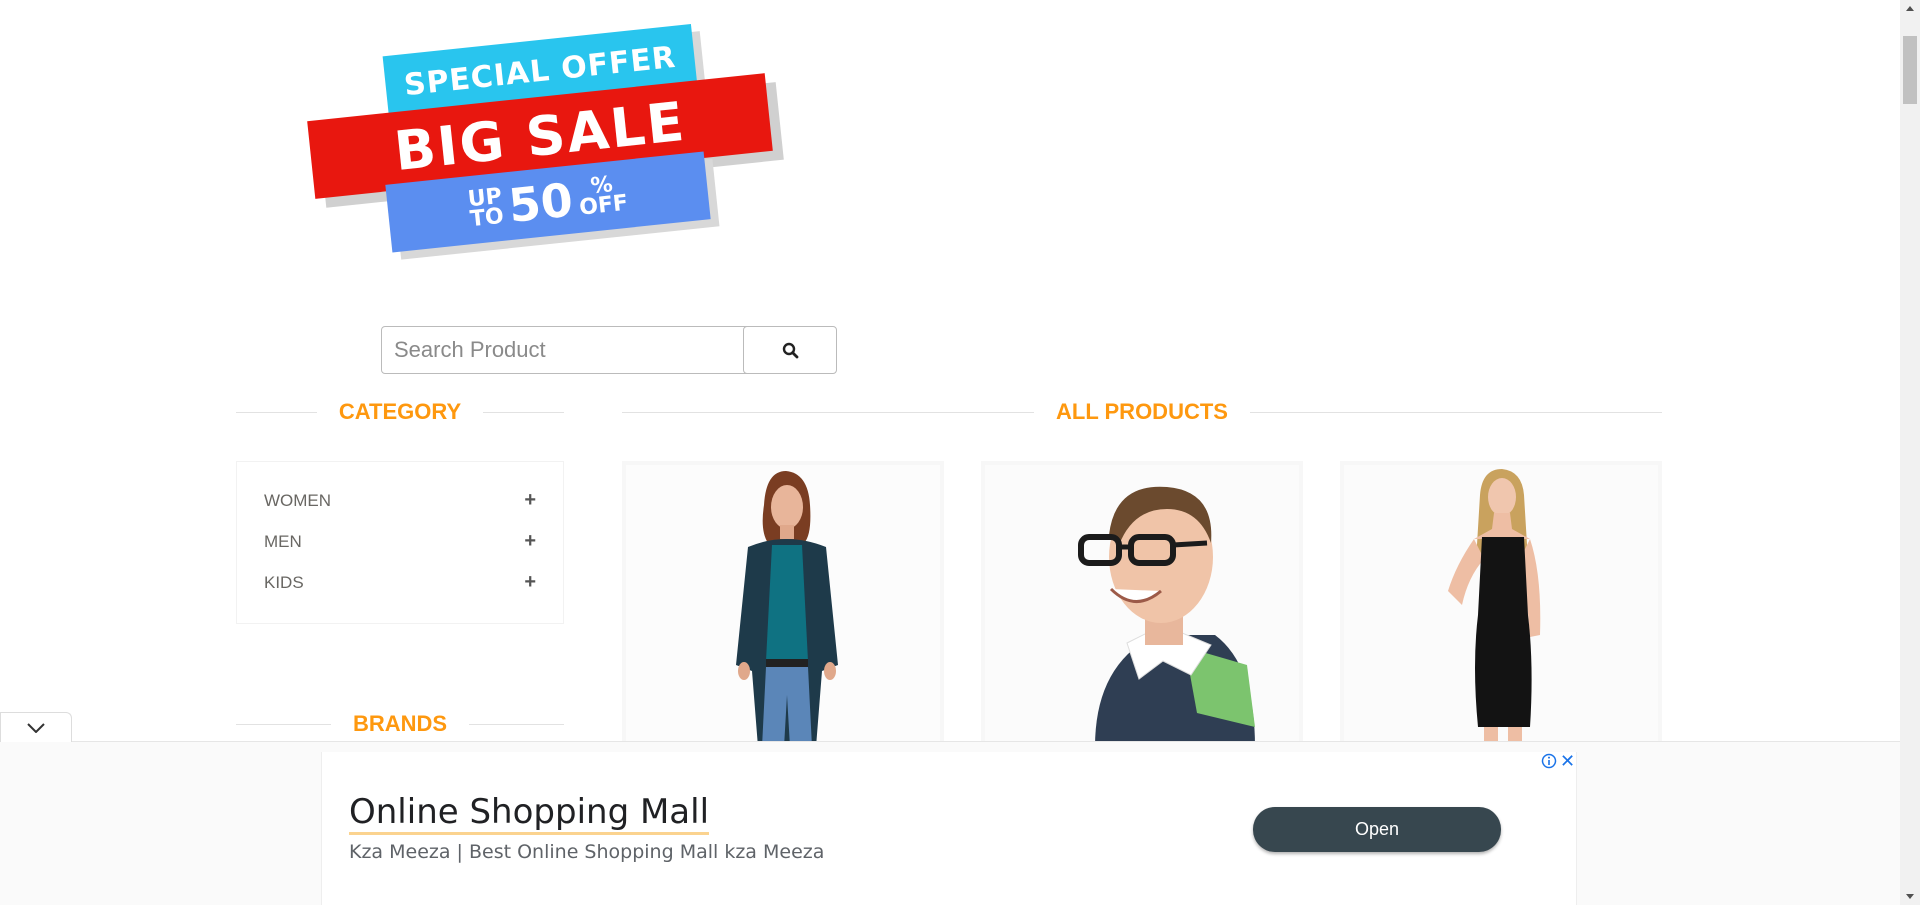 This screenshot has width=1920, height=905. What do you see at coordinates (1567, 761) in the screenshot?
I see `close-icon: ✕` at bounding box center [1567, 761].